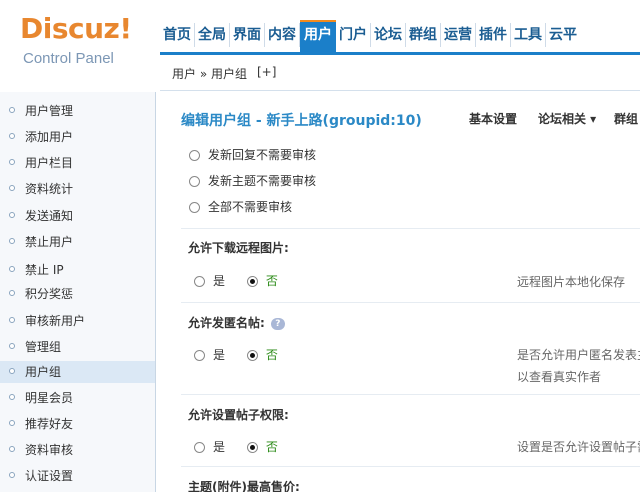 The width and height of the screenshot is (640, 492). What do you see at coordinates (49, 189) in the screenshot?
I see `sidebar-item-label: 资料统计` at bounding box center [49, 189].